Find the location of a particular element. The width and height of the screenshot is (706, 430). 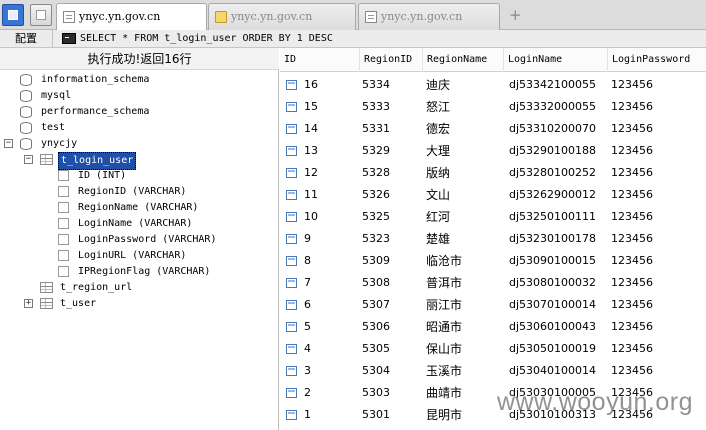

cell-region-id: 5307 is located at coordinates (376, 304).